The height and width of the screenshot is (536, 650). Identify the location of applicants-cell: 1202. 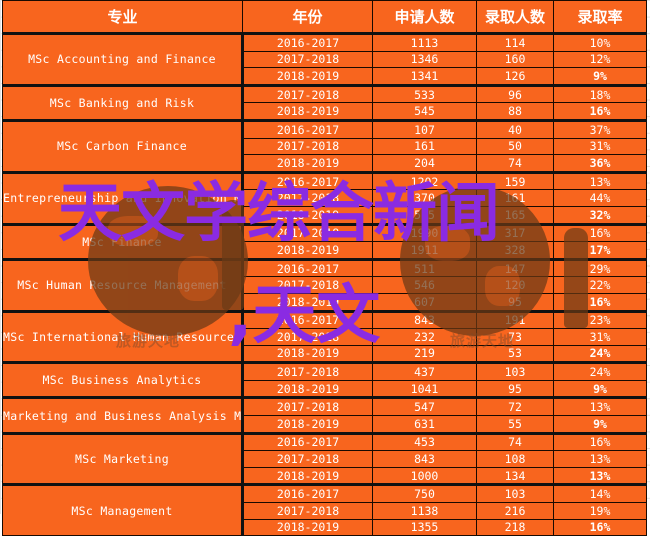
(424, 180).